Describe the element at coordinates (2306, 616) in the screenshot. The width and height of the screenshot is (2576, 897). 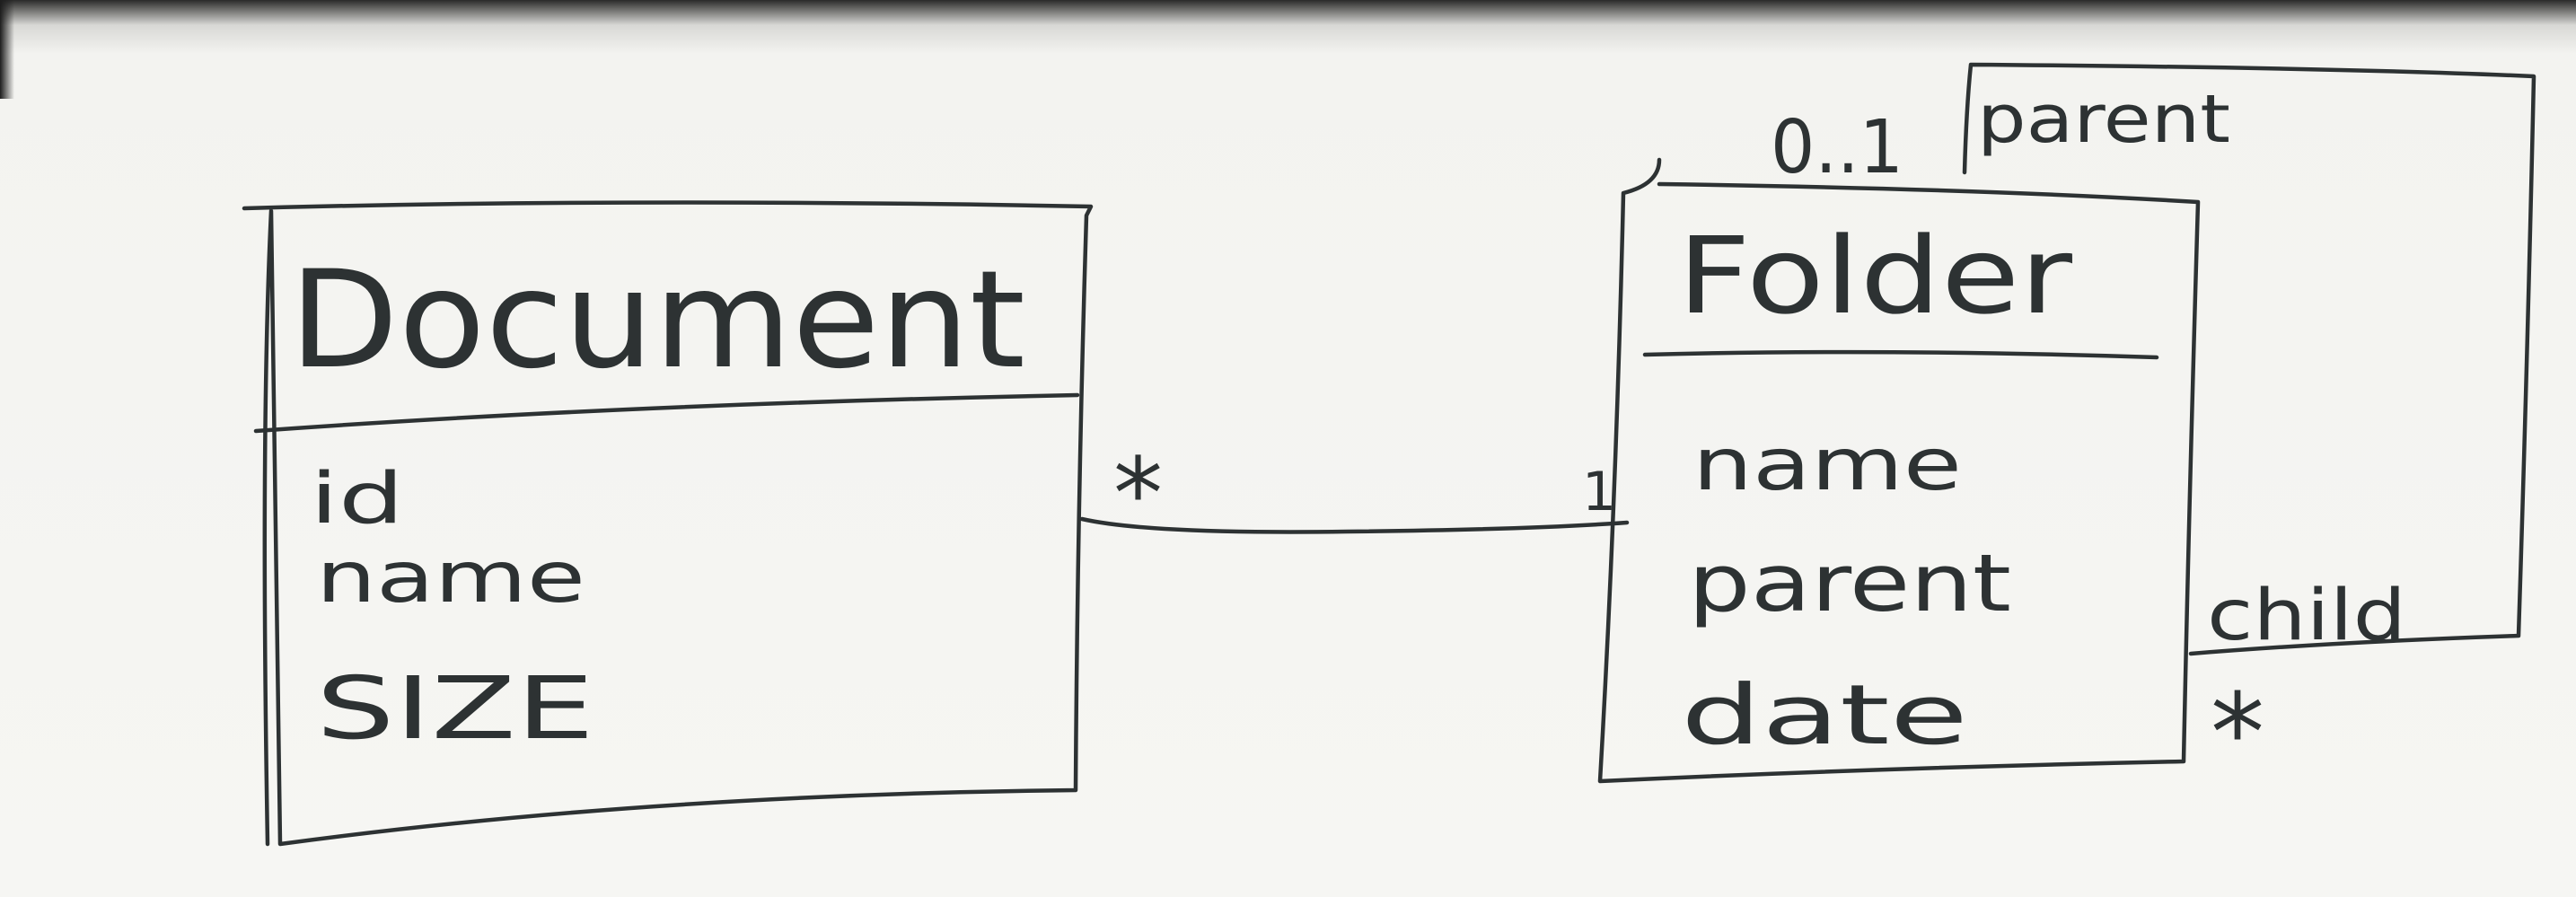
I see `child-role: child` at that location.